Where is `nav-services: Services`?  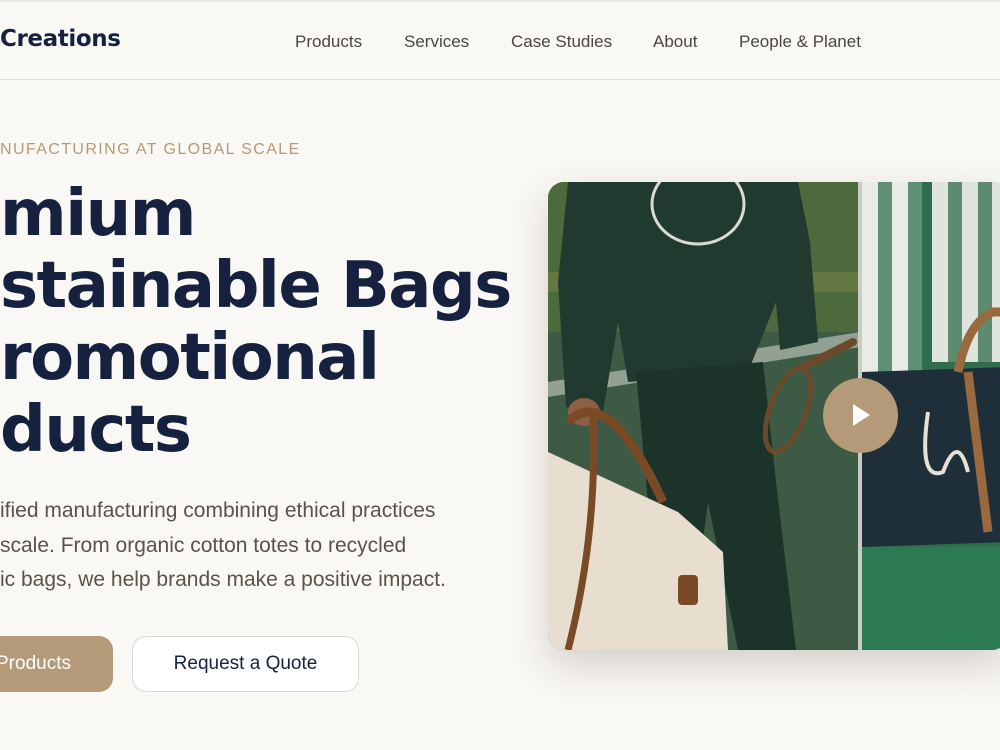
nav-services: Services is located at coordinates (436, 42).